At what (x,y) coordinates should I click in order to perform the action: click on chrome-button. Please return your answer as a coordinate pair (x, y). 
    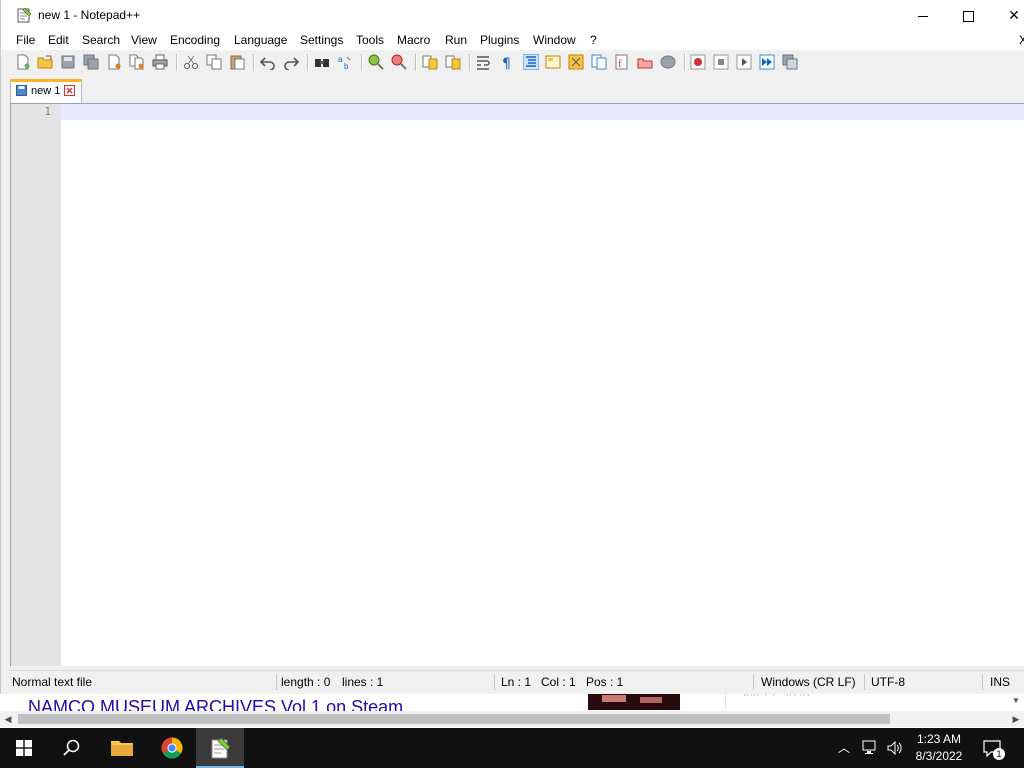
    Looking at the image, I should click on (172, 748).